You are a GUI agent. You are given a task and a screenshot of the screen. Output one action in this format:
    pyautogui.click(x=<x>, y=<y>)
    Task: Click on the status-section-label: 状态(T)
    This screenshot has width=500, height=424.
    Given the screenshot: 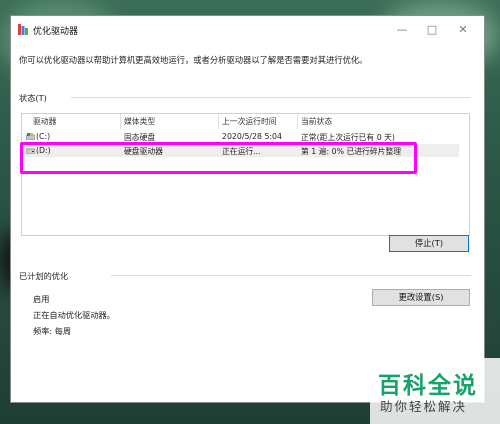 What is the action you would take?
    pyautogui.click(x=33, y=98)
    